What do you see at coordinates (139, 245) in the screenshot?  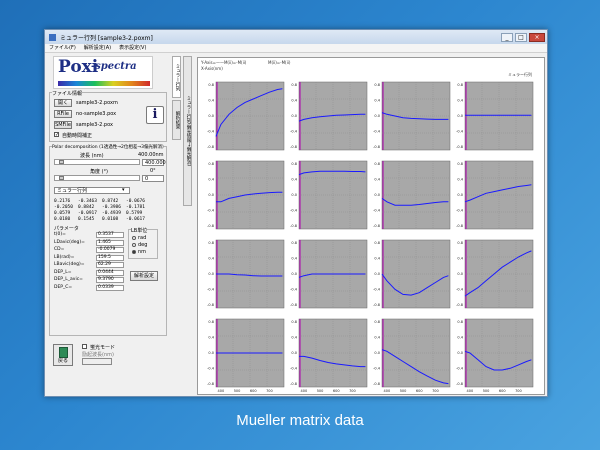 I see `lb-unit-deg: deg` at bounding box center [139, 245].